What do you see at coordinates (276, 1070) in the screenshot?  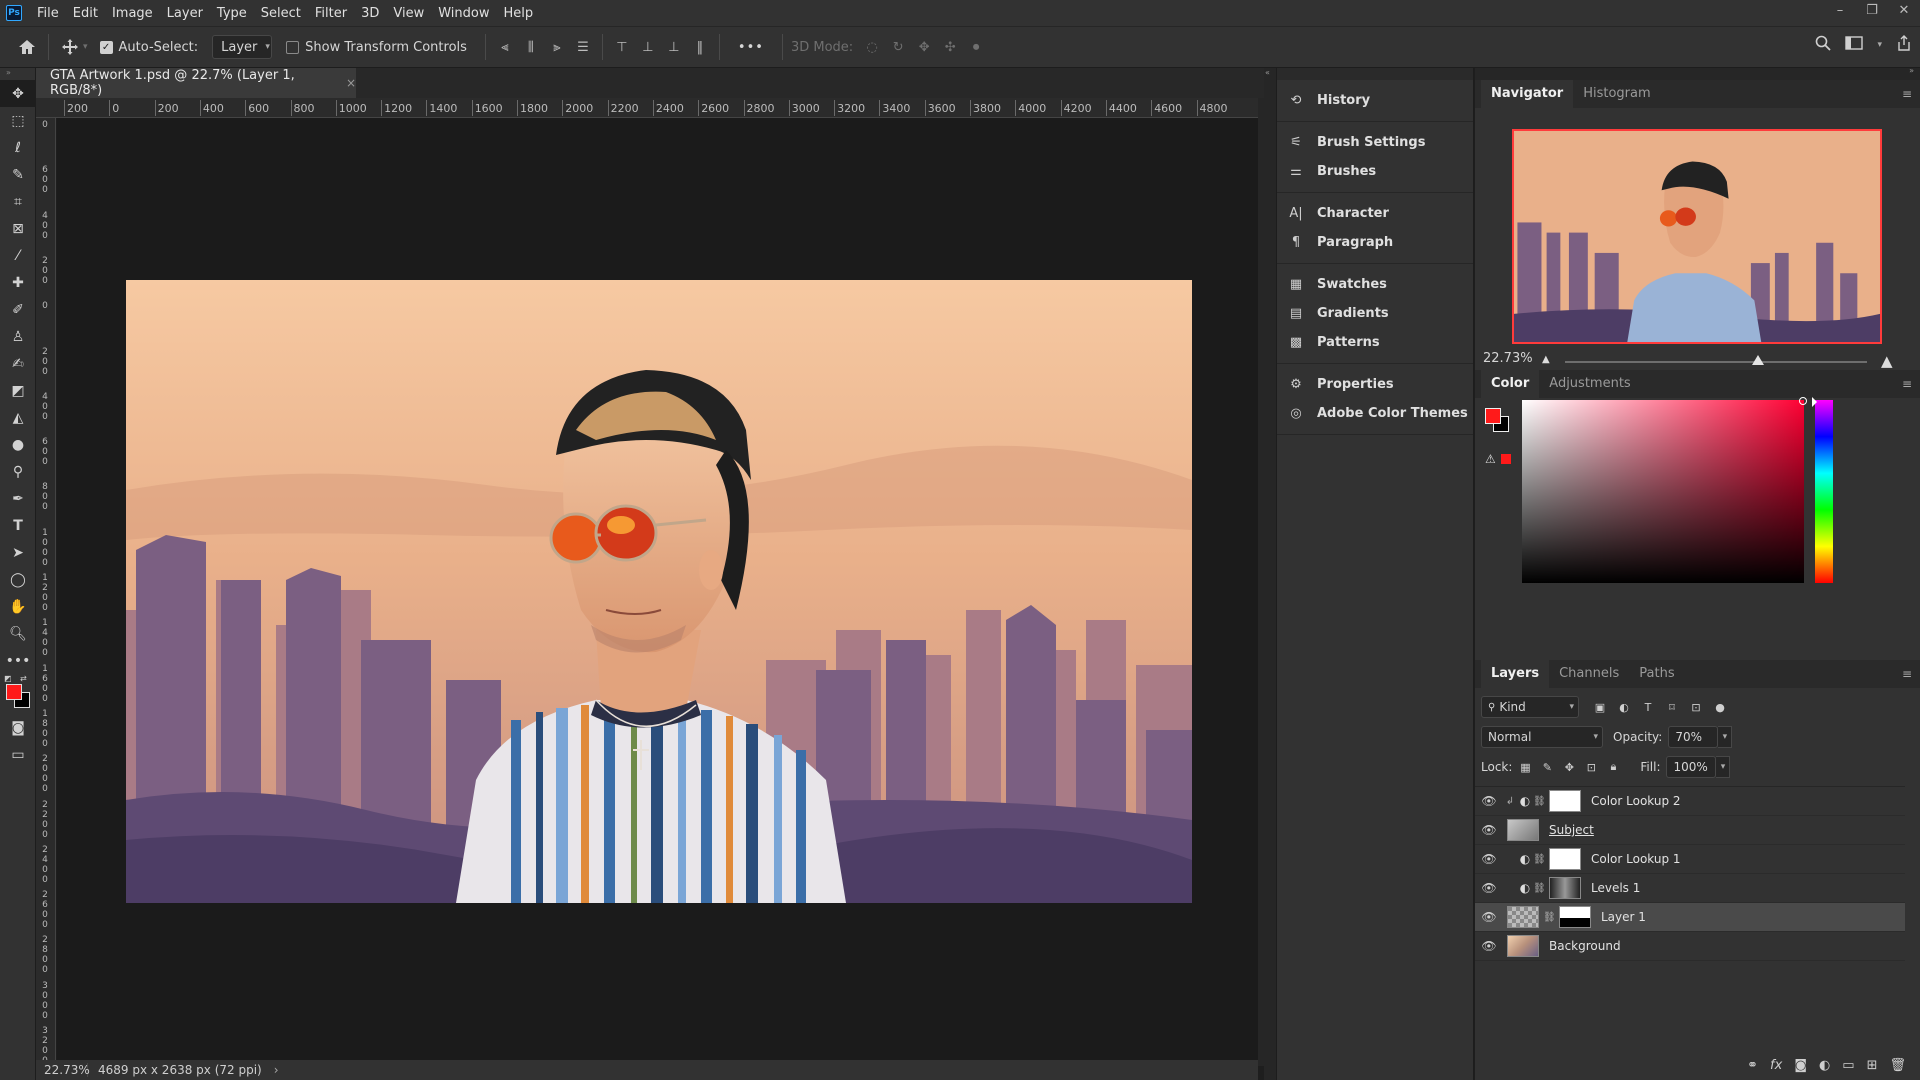 I see `status-arrow-icon: ›` at bounding box center [276, 1070].